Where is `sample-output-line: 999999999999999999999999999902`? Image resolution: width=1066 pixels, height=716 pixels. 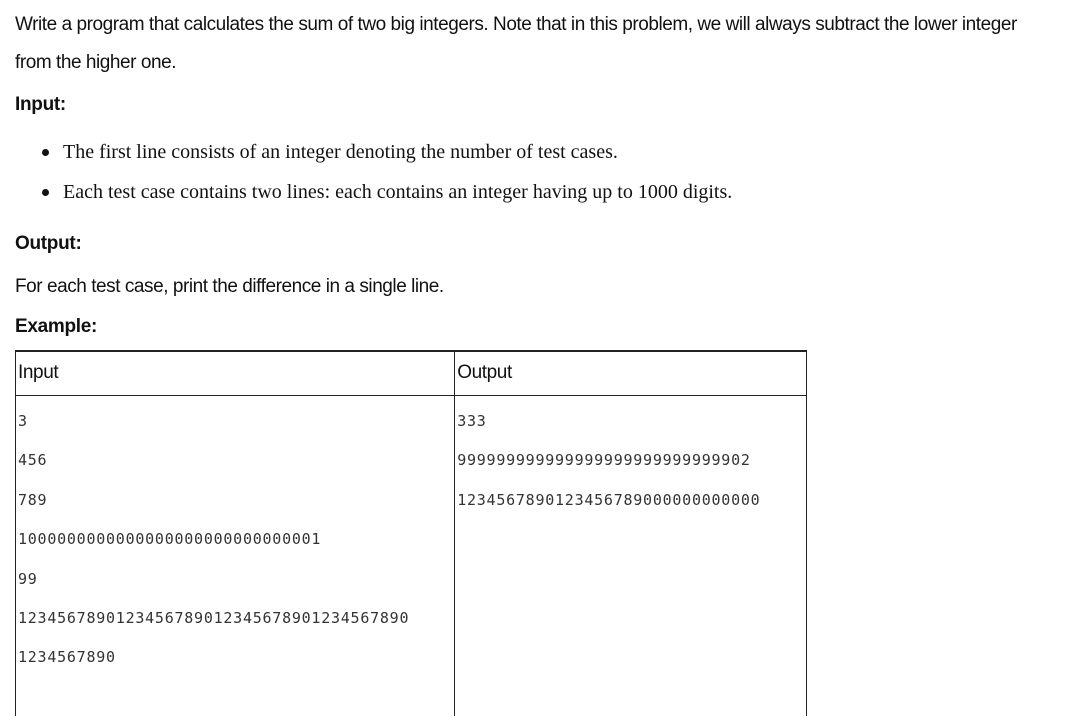 sample-output-line: 999999999999999999999999999902 is located at coordinates (631, 460).